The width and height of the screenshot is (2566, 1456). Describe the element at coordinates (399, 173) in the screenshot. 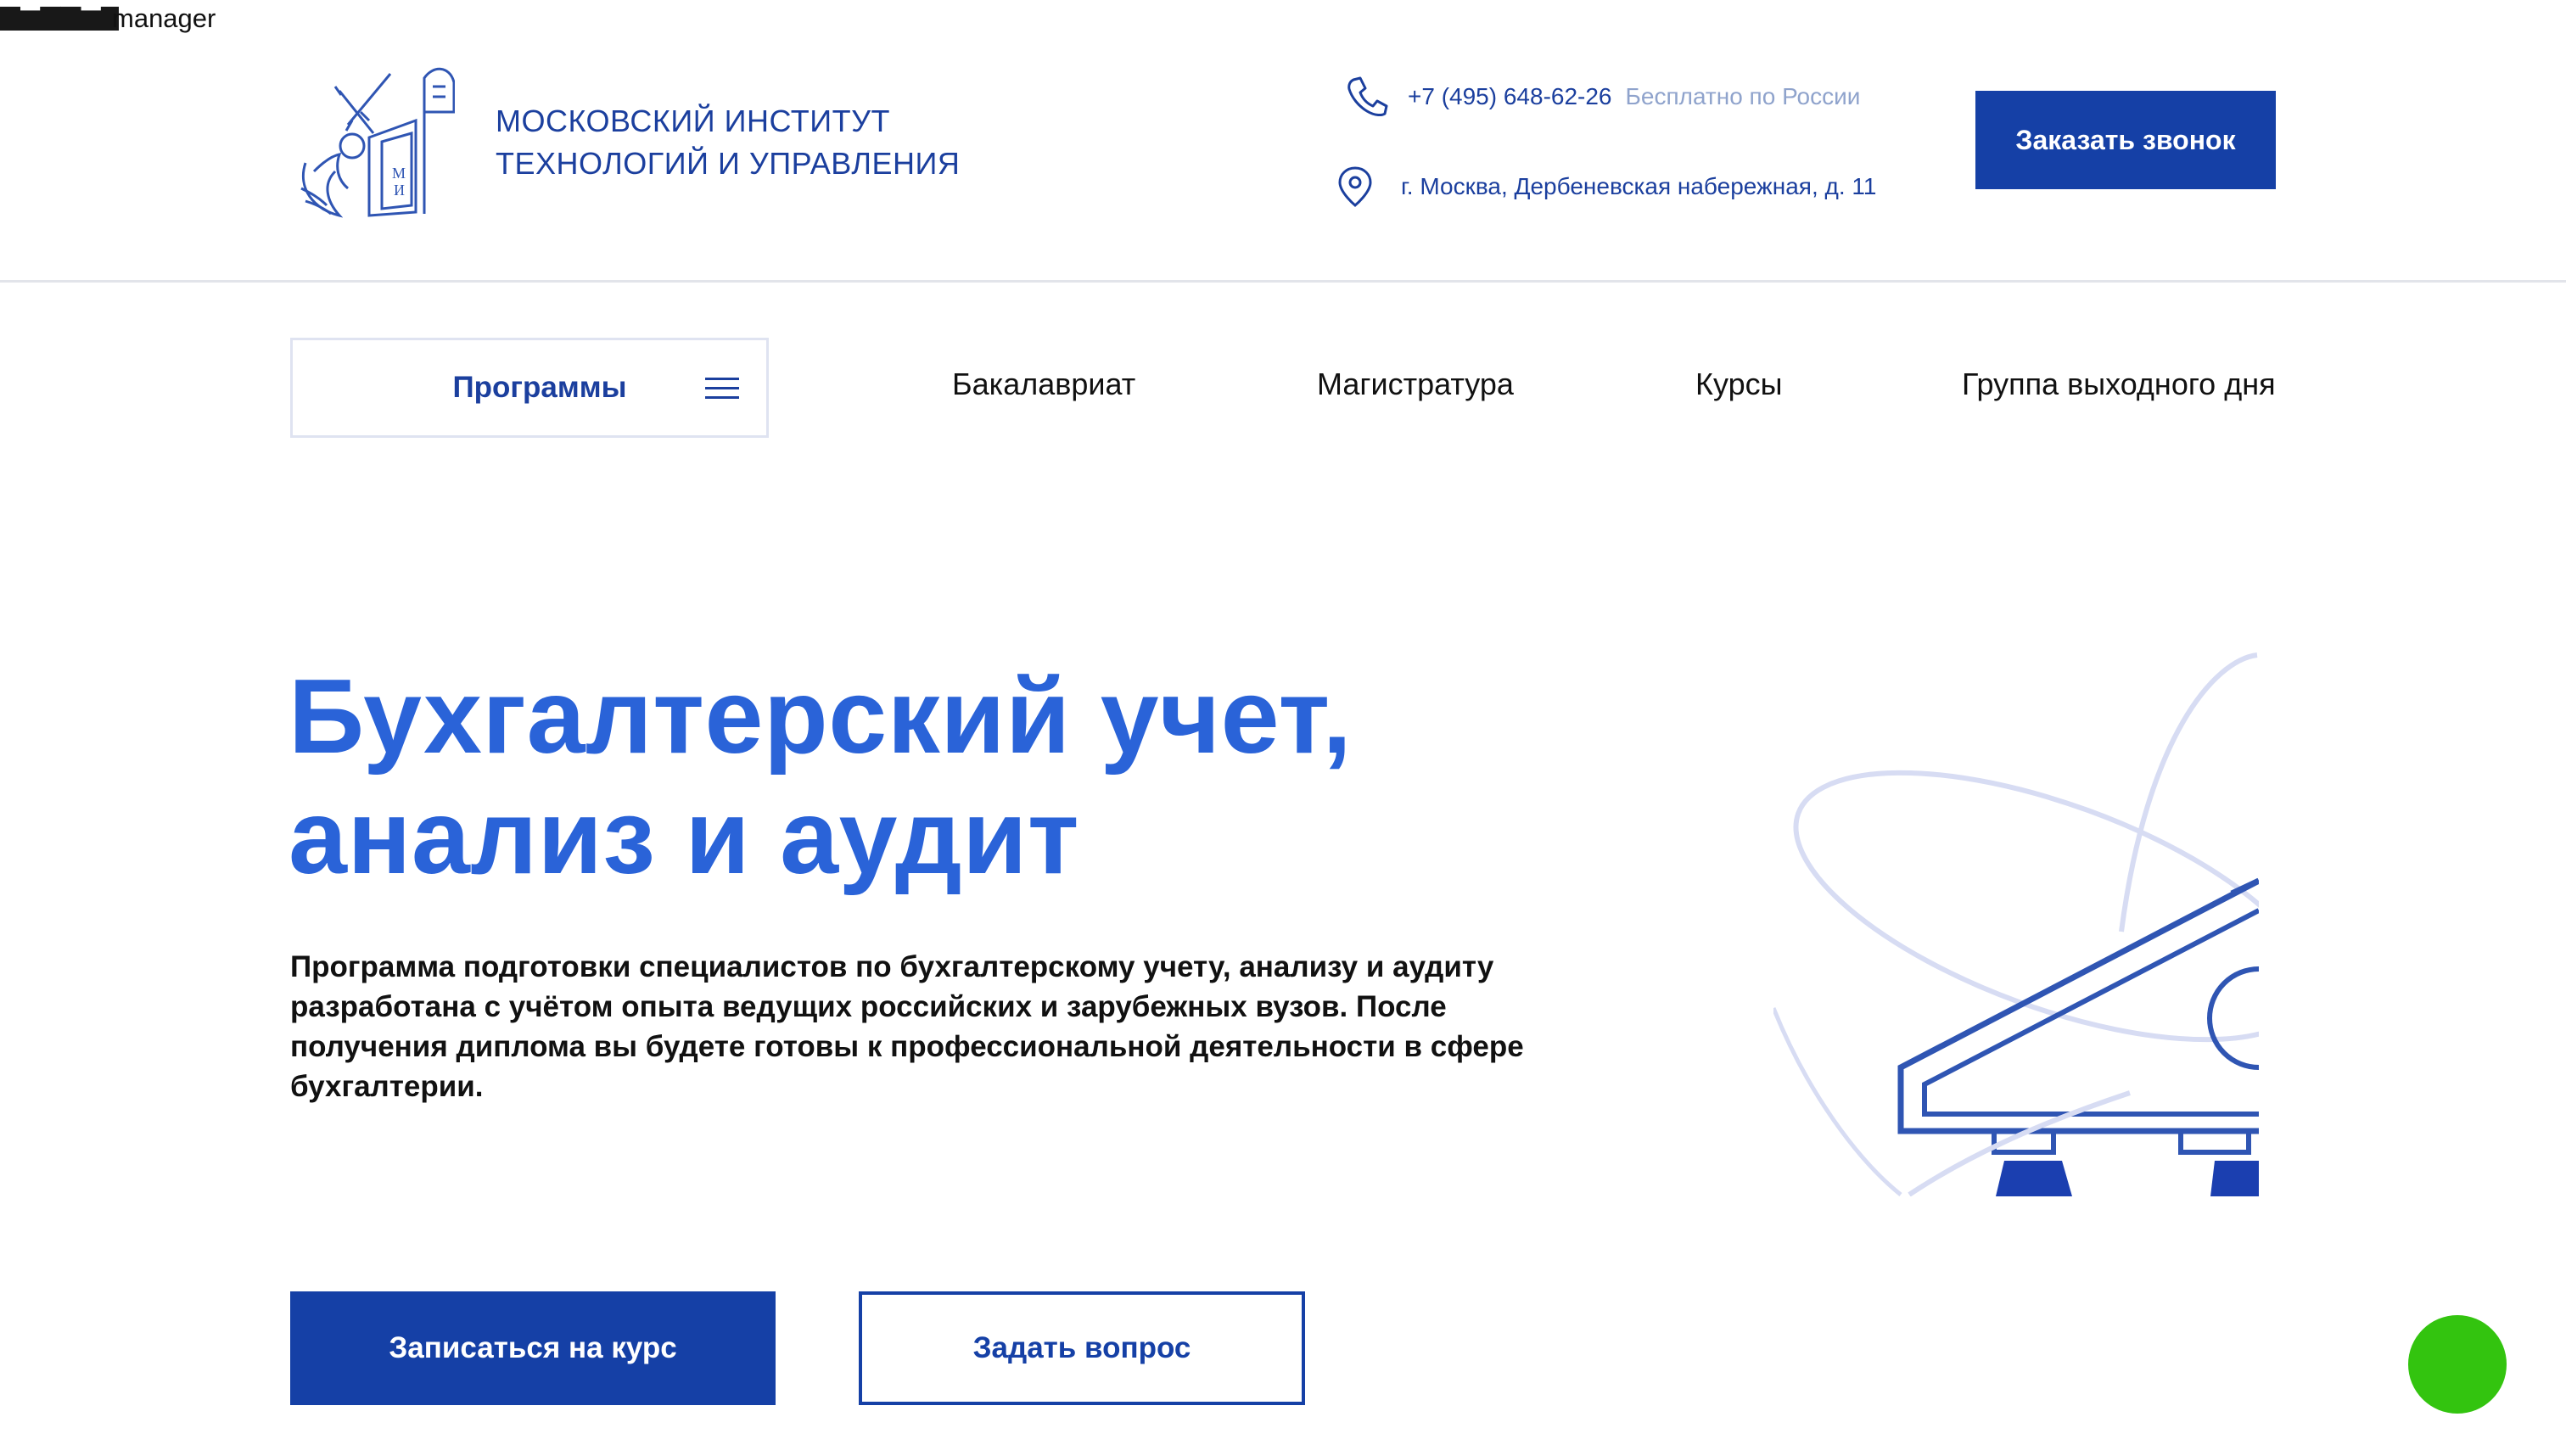

I see `logo-letter-m: М` at that location.